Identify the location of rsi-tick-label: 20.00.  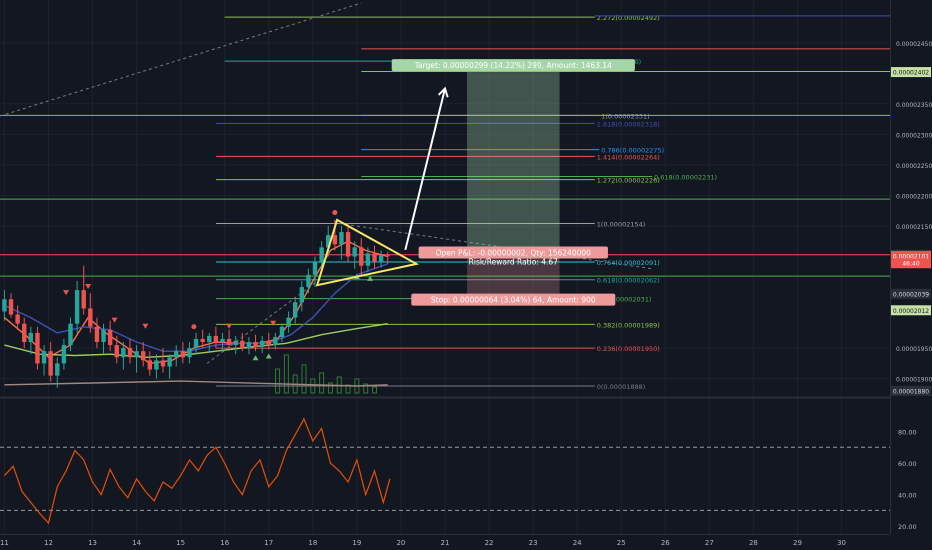
(907, 527).